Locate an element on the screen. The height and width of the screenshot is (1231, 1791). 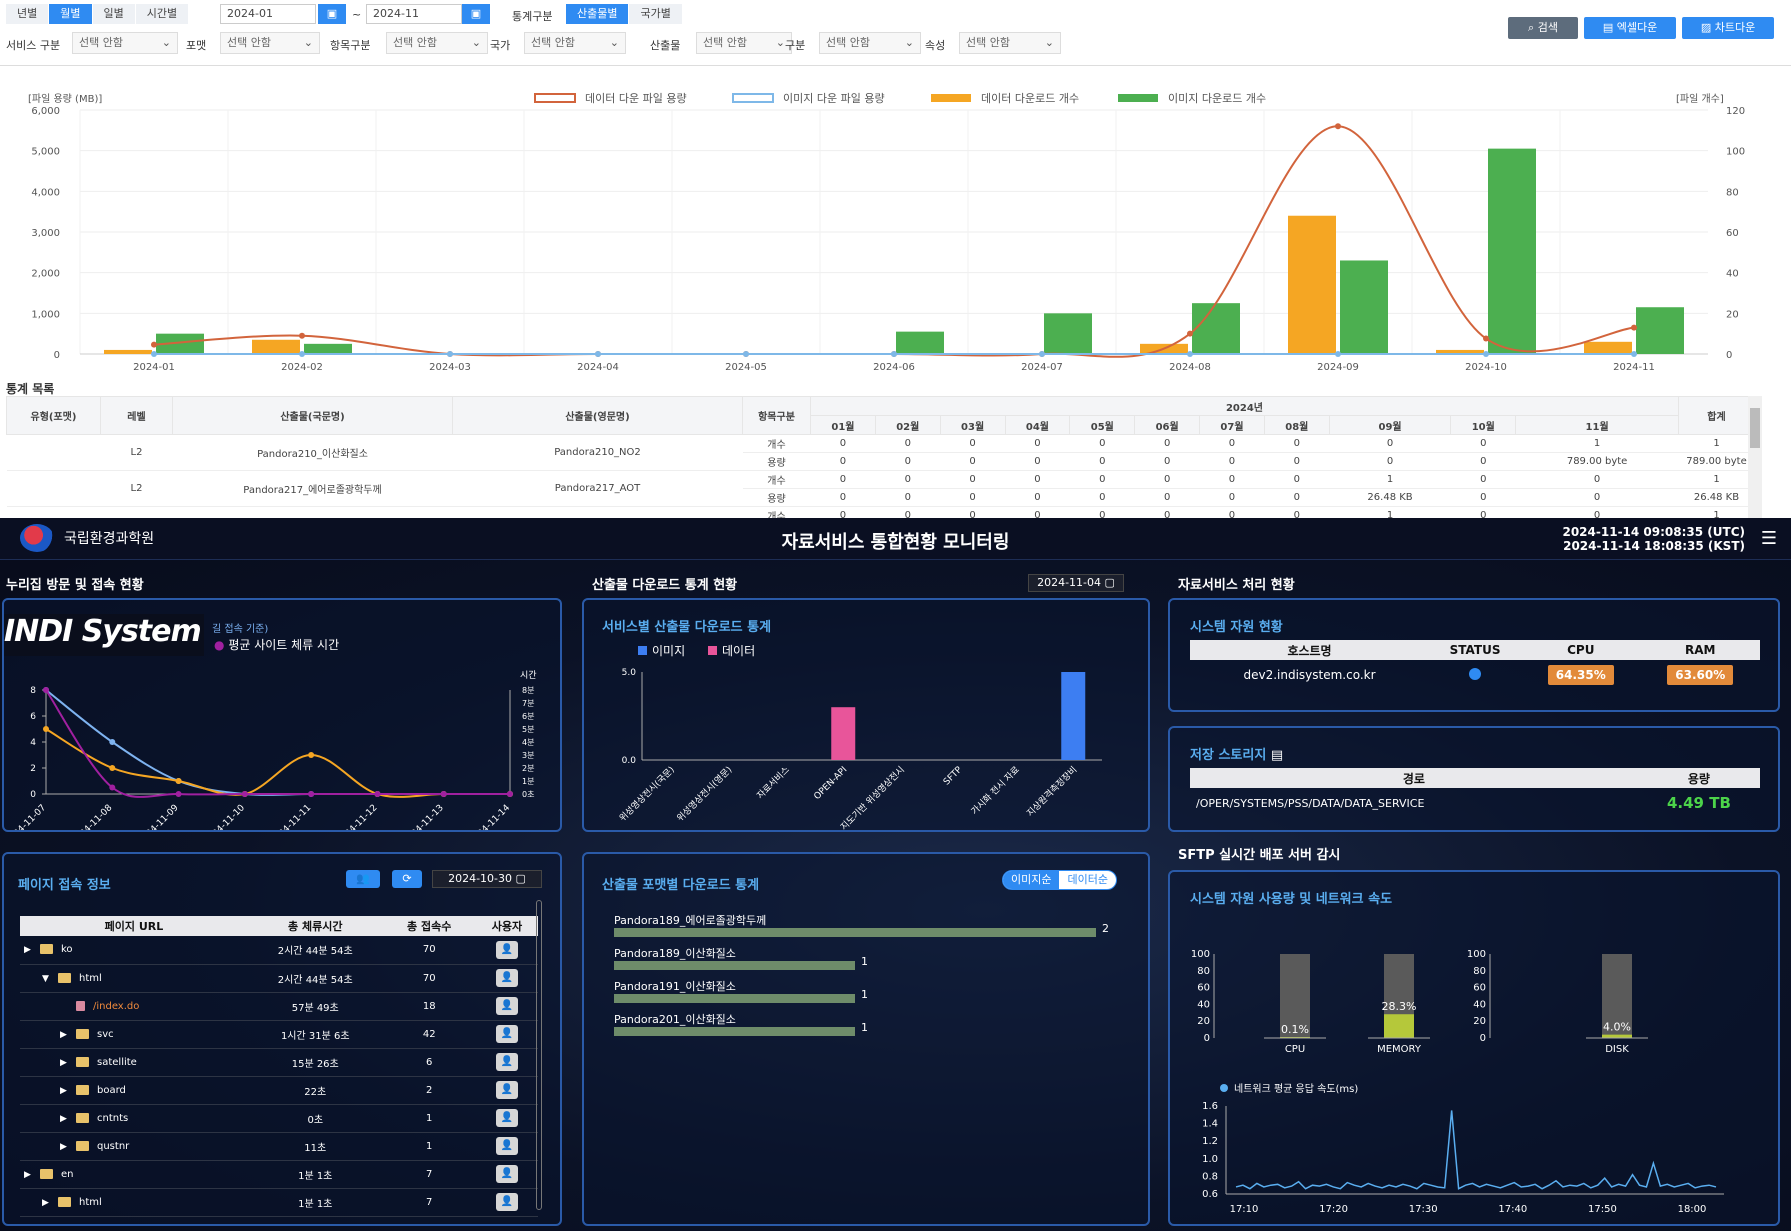
cell-total: 1 is located at coordinates (1716, 479).